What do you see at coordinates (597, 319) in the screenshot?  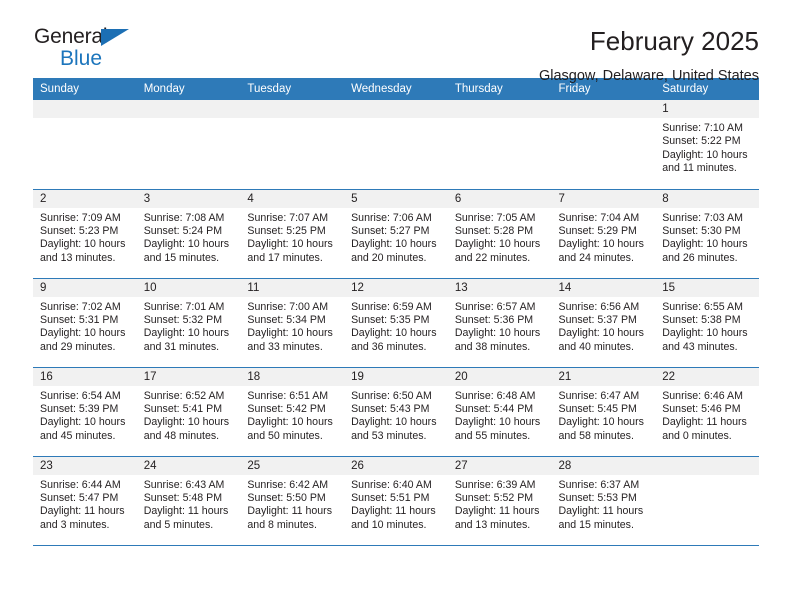 I see `sunset-text: Sunset: 5:37 PM` at bounding box center [597, 319].